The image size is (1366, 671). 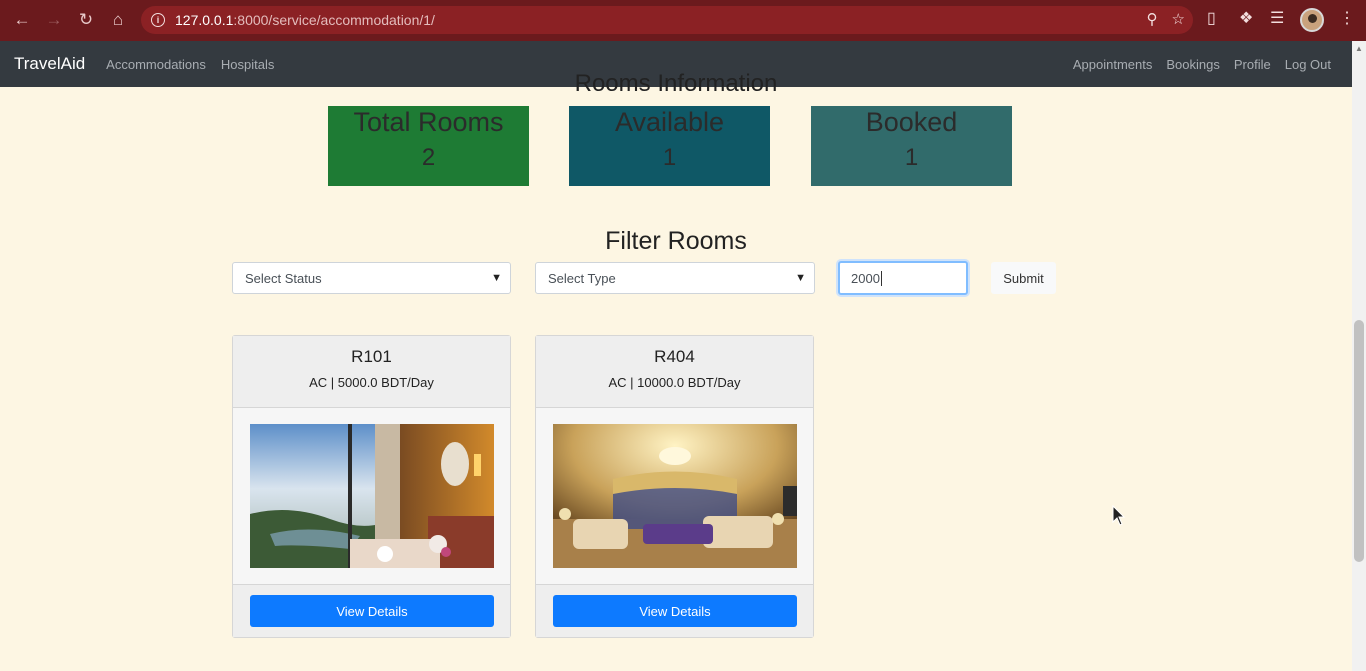 What do you see at coordinates (158, 20) in the screenshot?
I see `site-info-icon: i` at bounding box center [158, 20].